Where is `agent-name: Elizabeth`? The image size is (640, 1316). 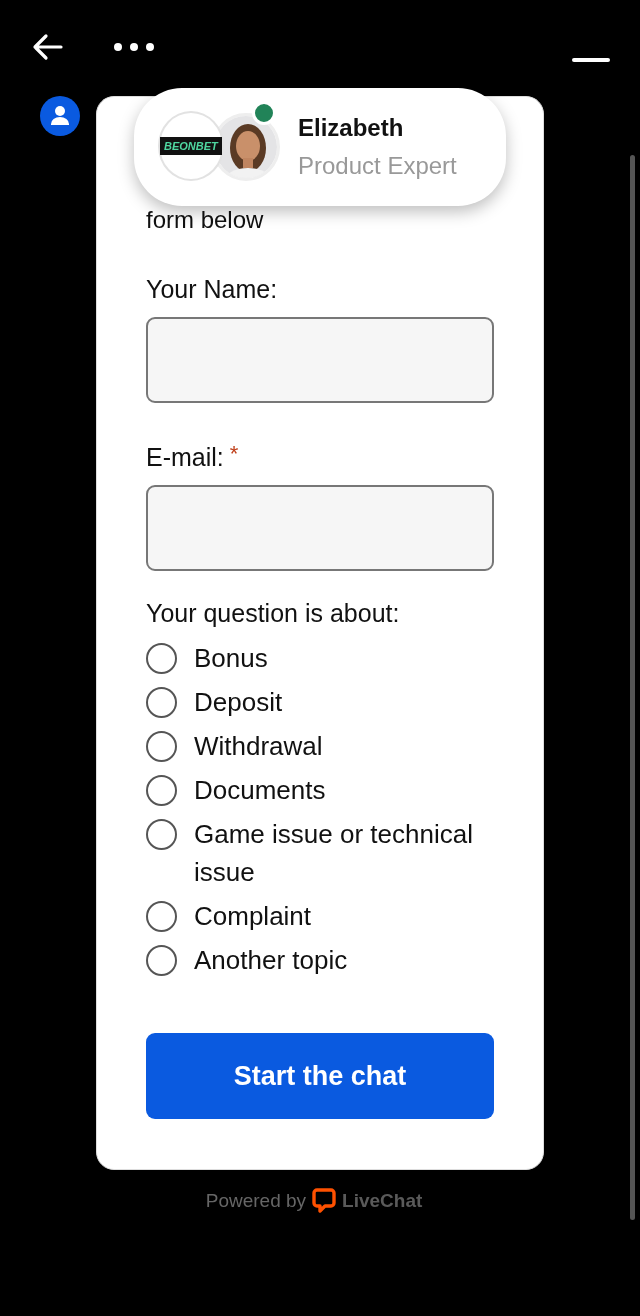
agent-name: Elizabeth is located at coordinates (351, 128).